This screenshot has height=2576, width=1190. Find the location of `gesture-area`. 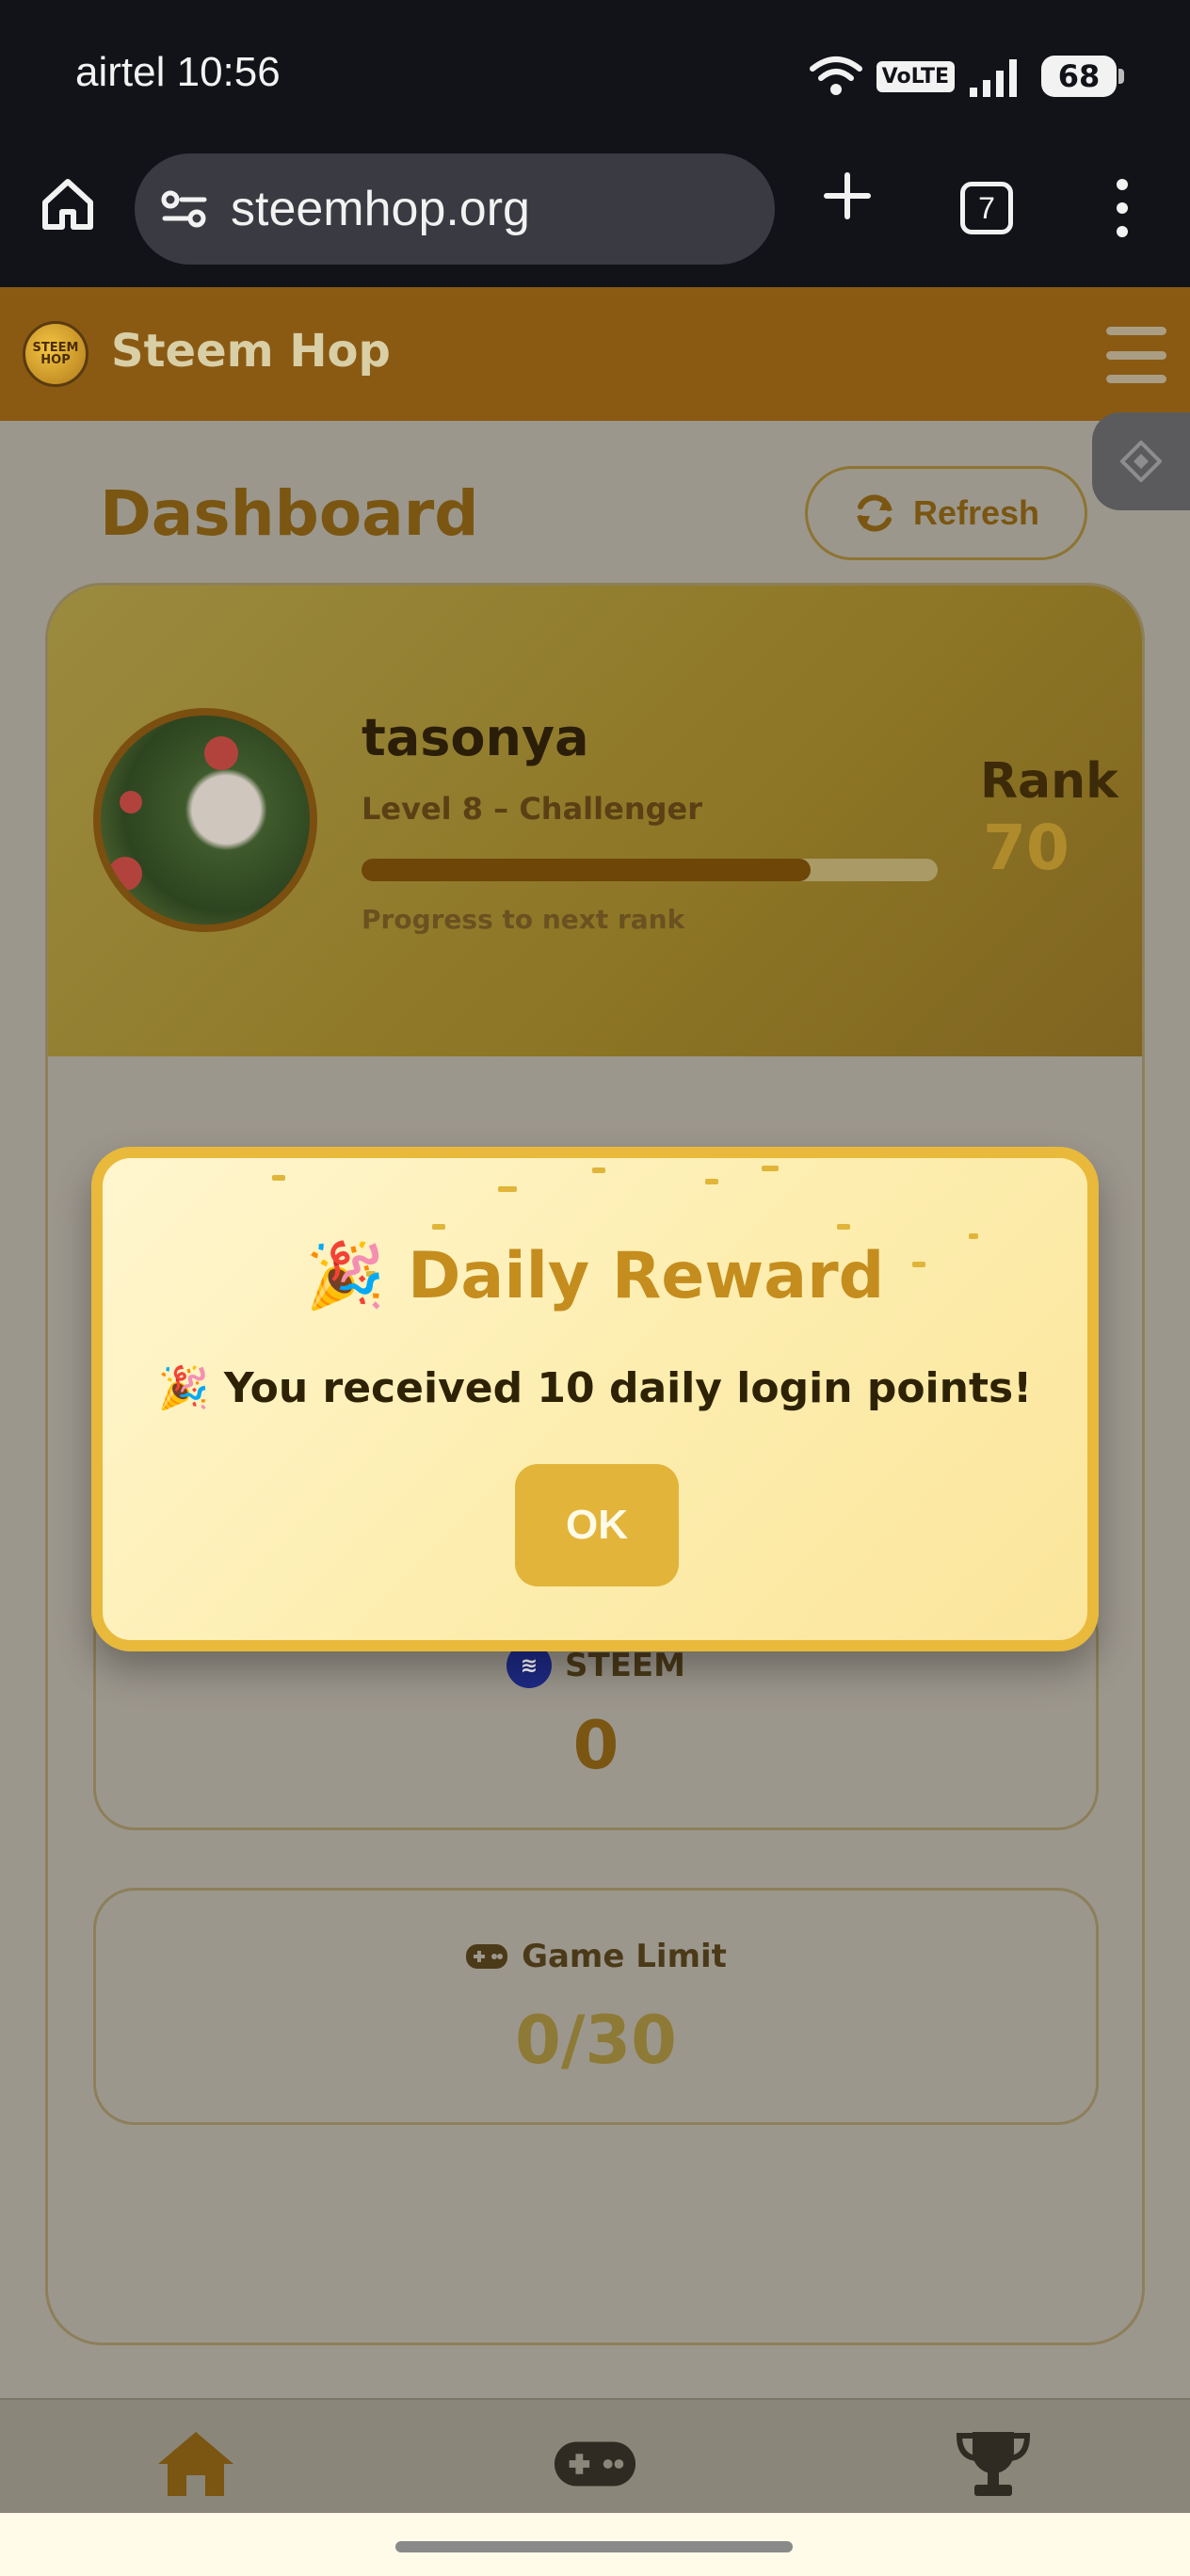

gesture-area is located at coordinates (595, 2544).